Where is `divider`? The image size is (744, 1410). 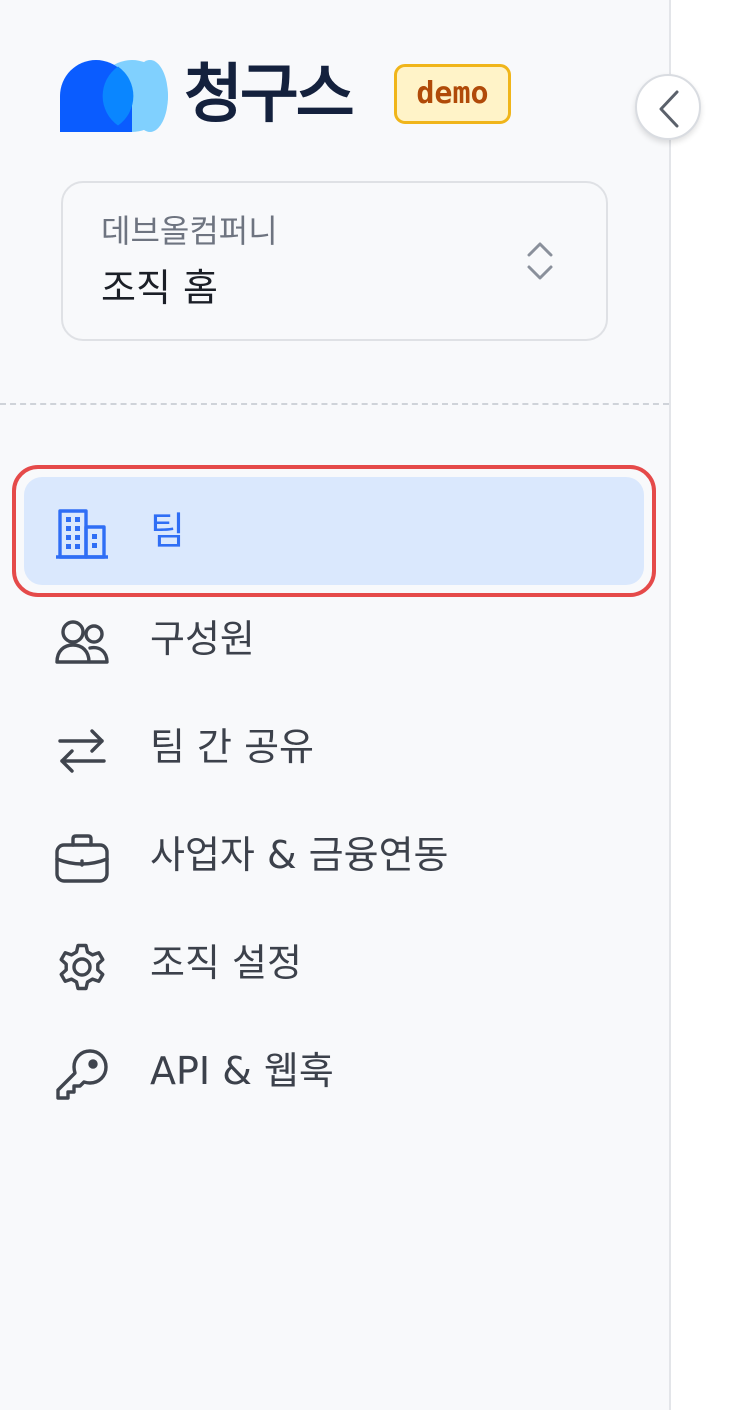 divider is located at coordinates (334, 404).